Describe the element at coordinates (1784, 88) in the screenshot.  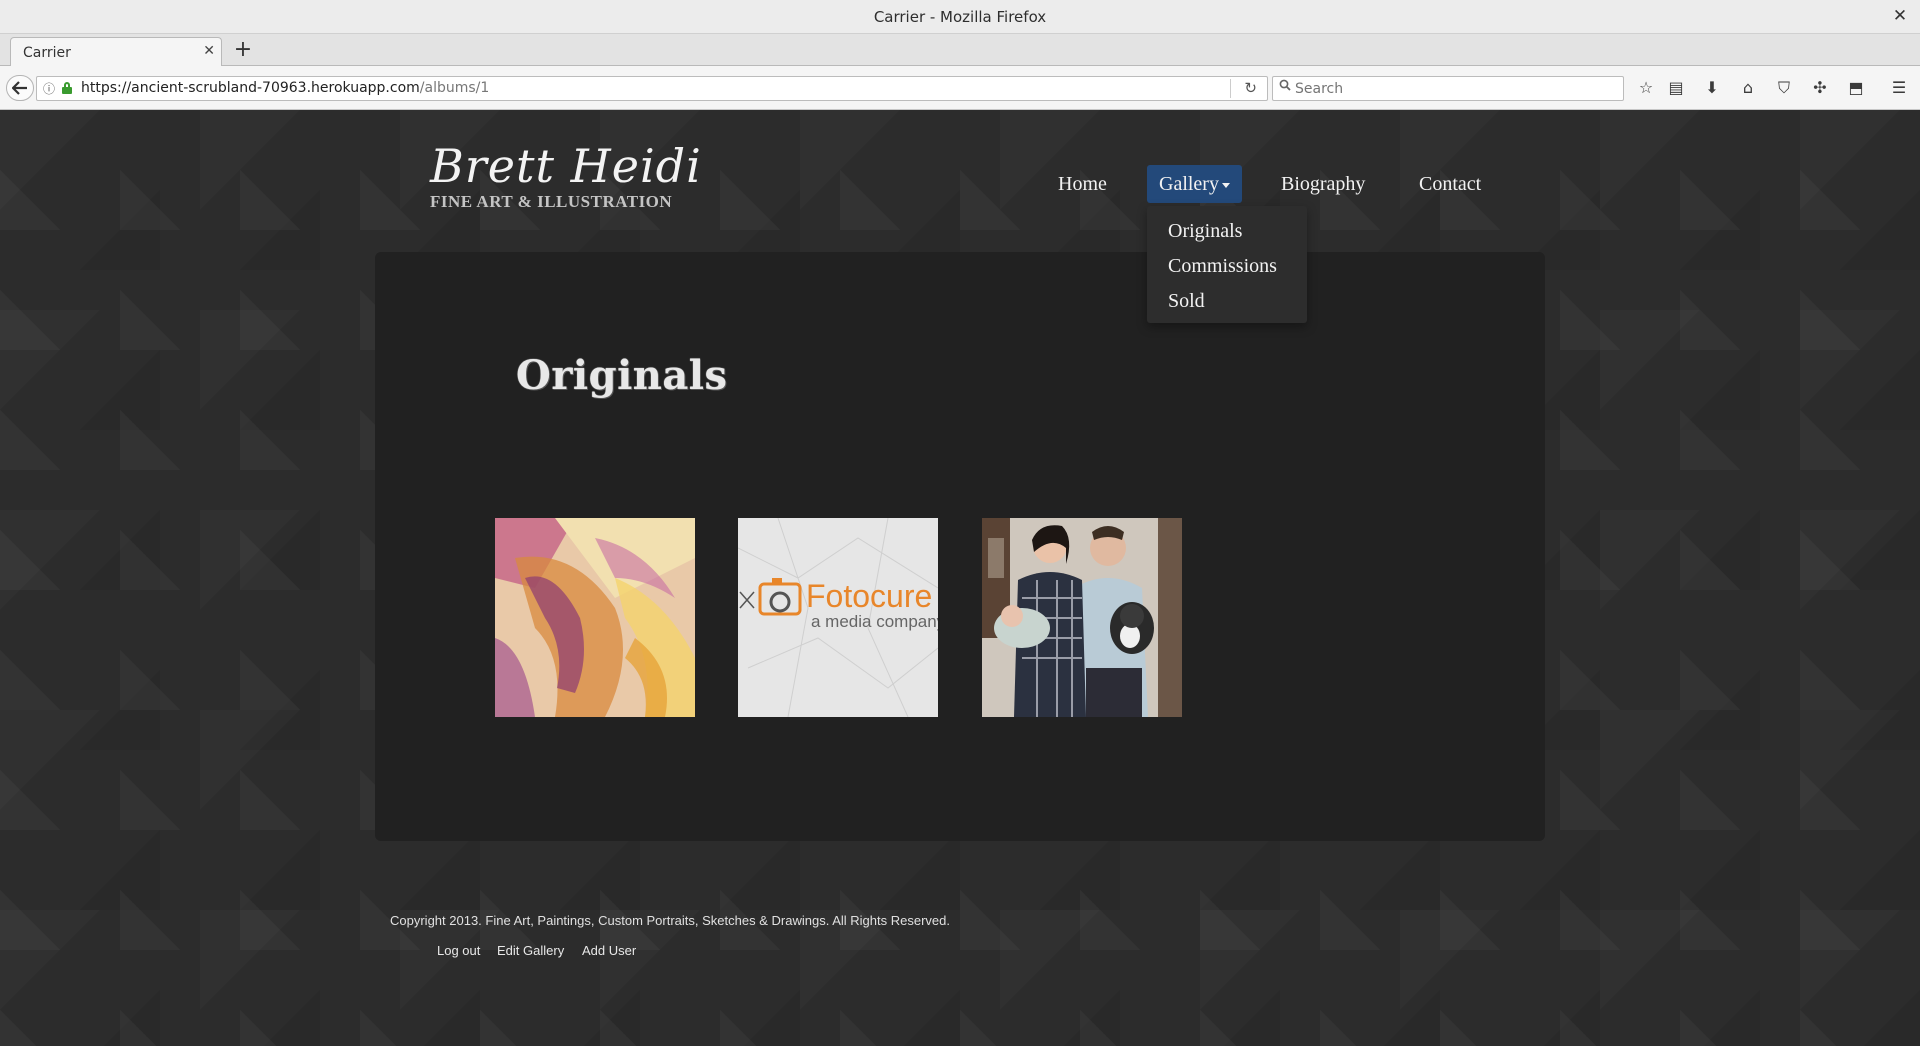
I see `pocket-icon: ⛉` at that location.